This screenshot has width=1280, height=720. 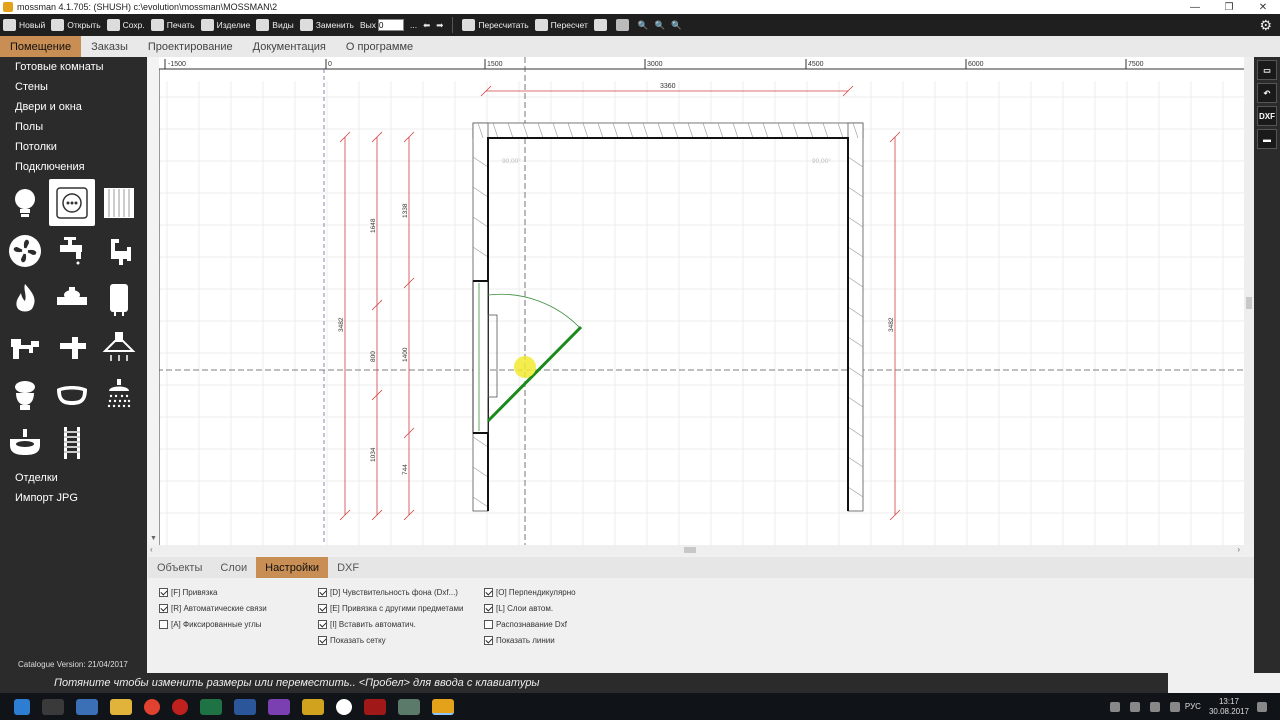 I want to click on zoom-in-button: 🔍, so click(x=659, y=25).